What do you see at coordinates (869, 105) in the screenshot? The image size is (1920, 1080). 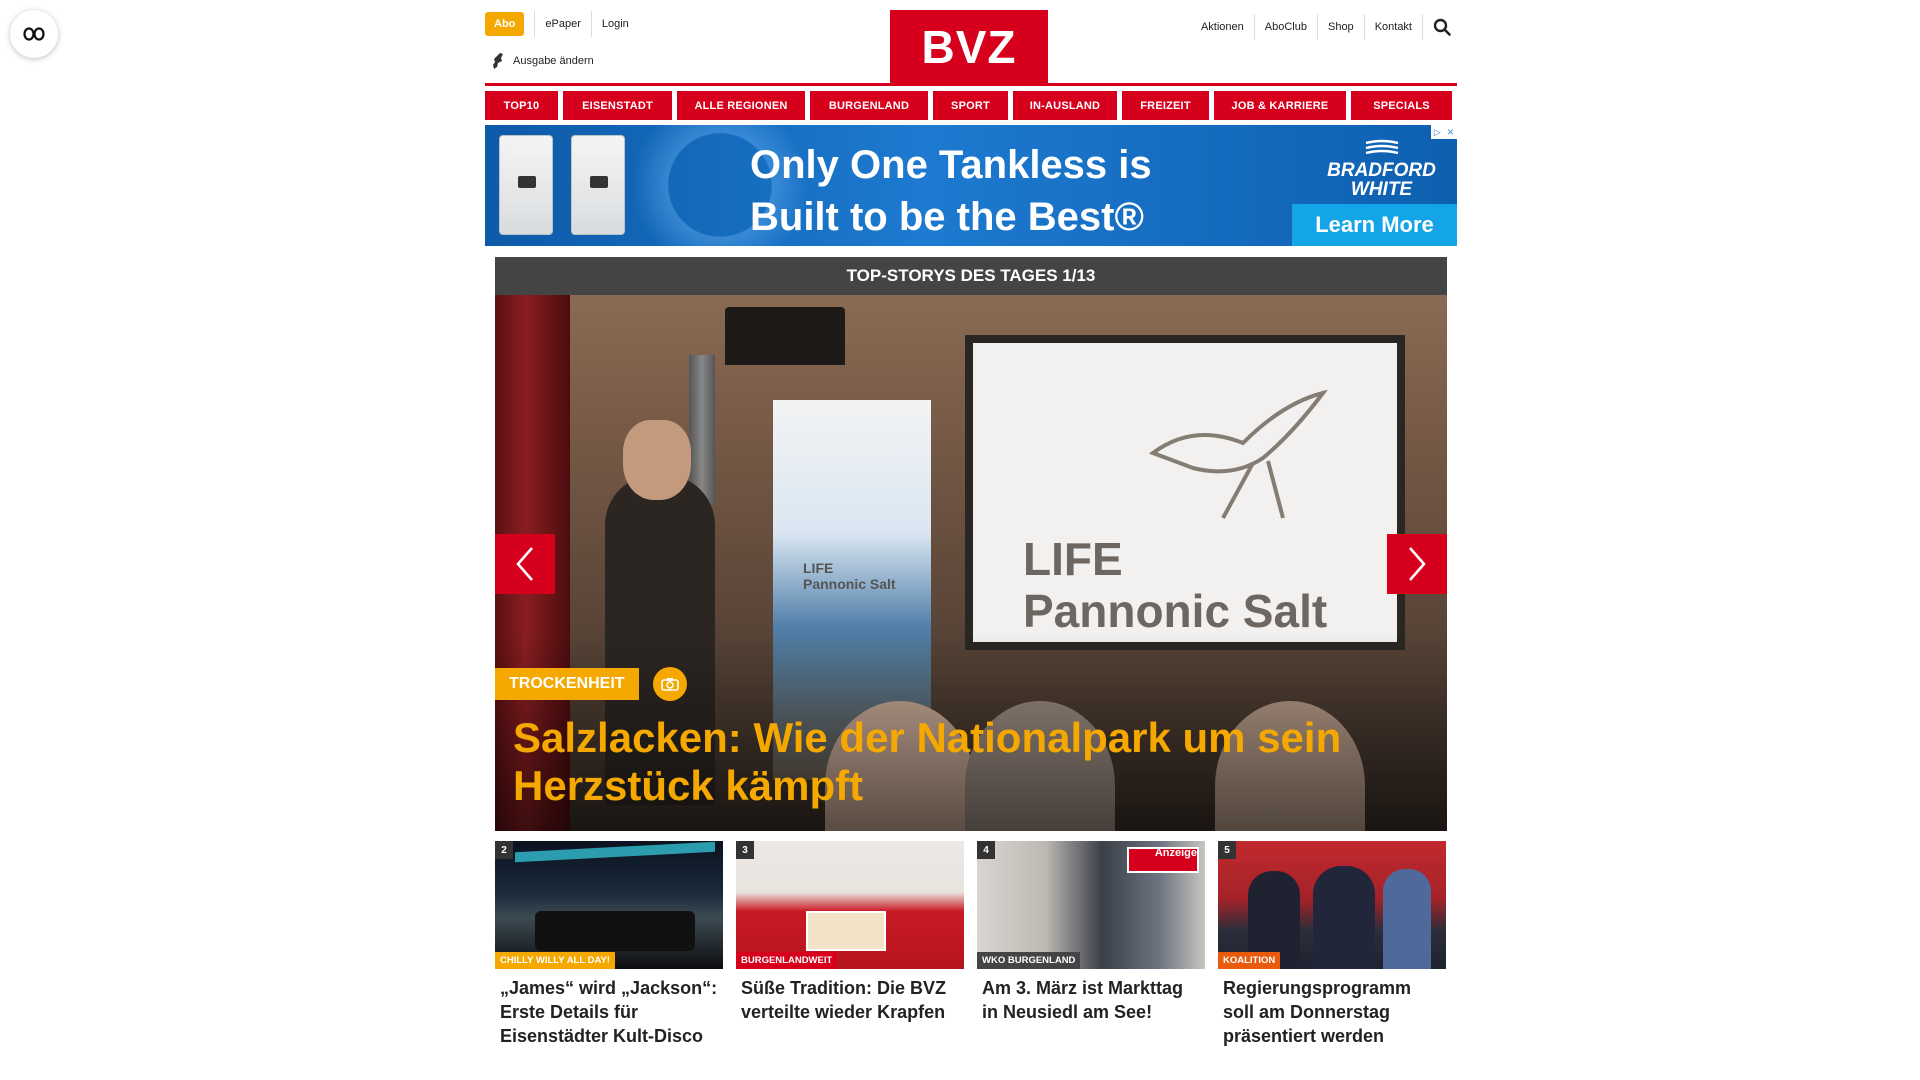 I see `nav-item-burgenland: BURGENLAND` at bounding box center [869, 105].